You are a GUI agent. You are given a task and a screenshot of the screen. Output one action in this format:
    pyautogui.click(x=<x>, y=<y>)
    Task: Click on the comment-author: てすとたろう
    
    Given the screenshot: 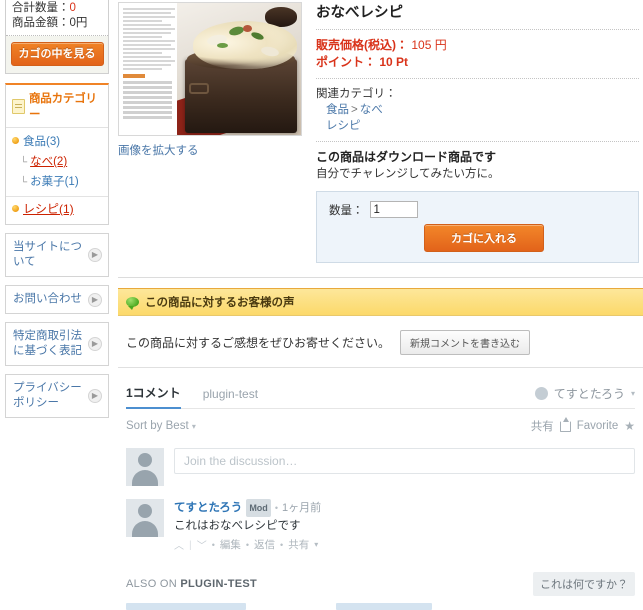 What is the action you would take?
    pyautogui.click(x=208, y=508)
    